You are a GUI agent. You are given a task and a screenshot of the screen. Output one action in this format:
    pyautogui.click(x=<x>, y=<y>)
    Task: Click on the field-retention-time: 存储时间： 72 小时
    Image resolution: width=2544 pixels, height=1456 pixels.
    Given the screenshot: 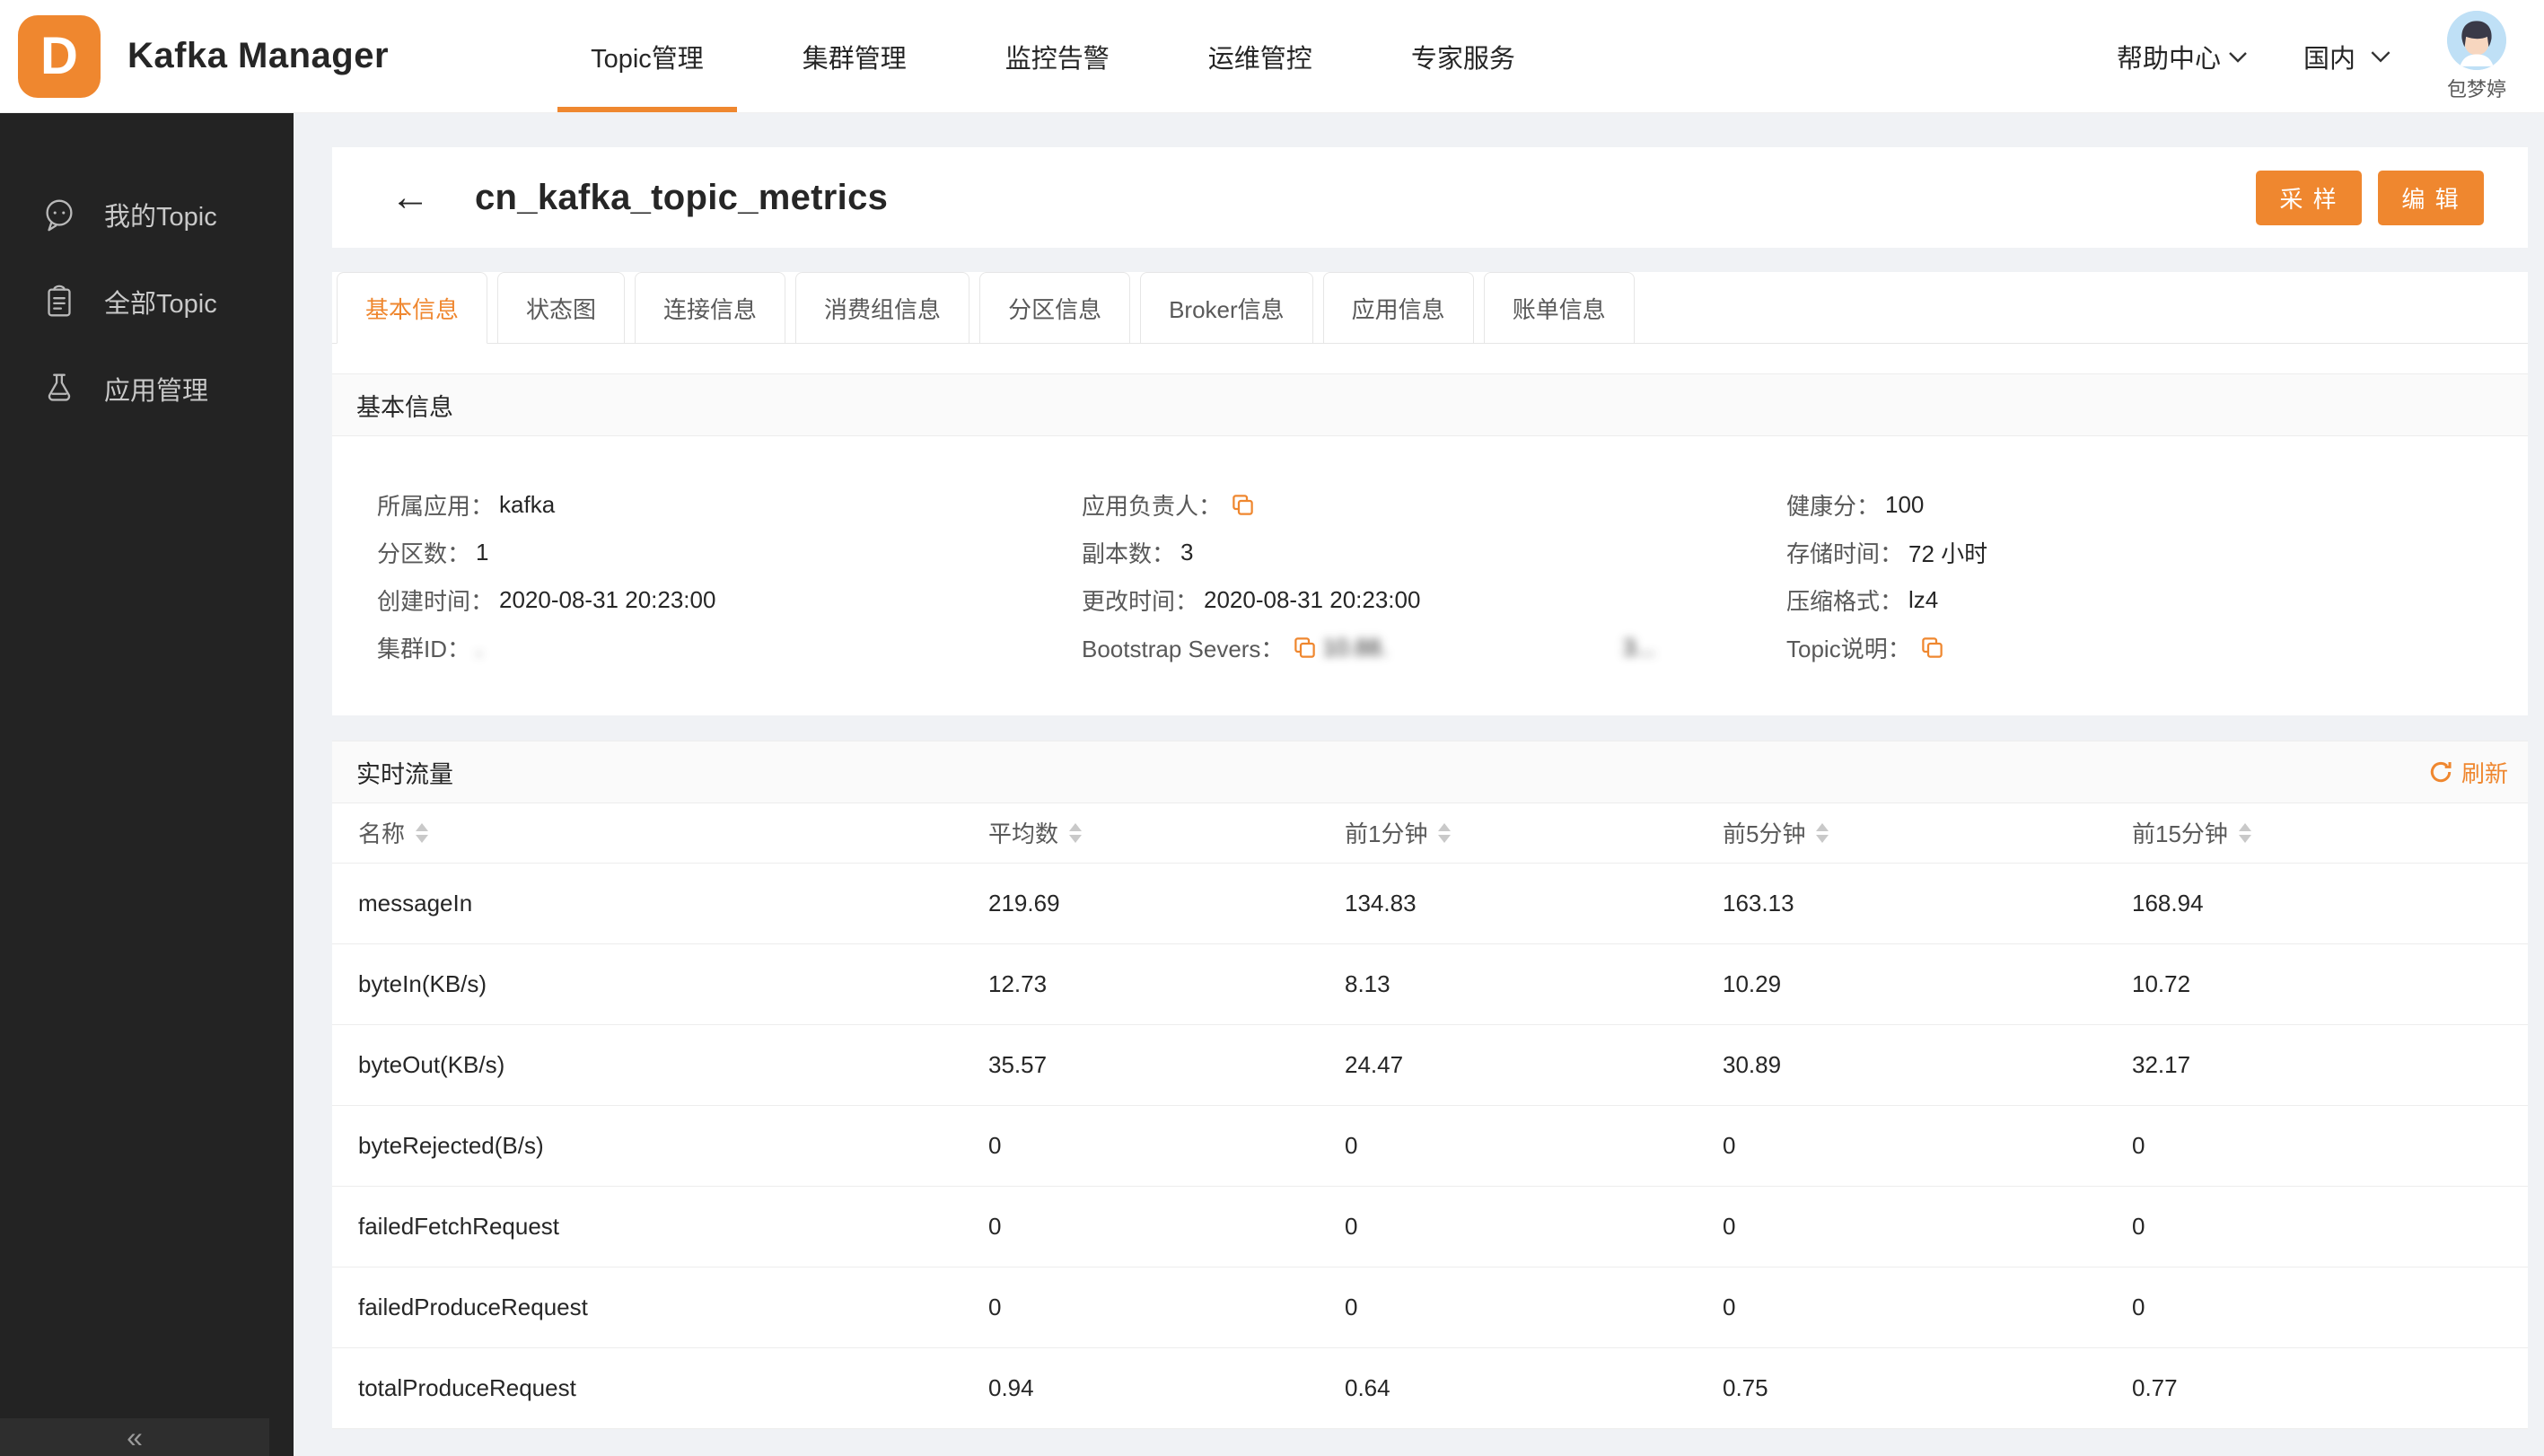 What is the action you would take?
    pyautogui.click(x=1887, y=553)
    